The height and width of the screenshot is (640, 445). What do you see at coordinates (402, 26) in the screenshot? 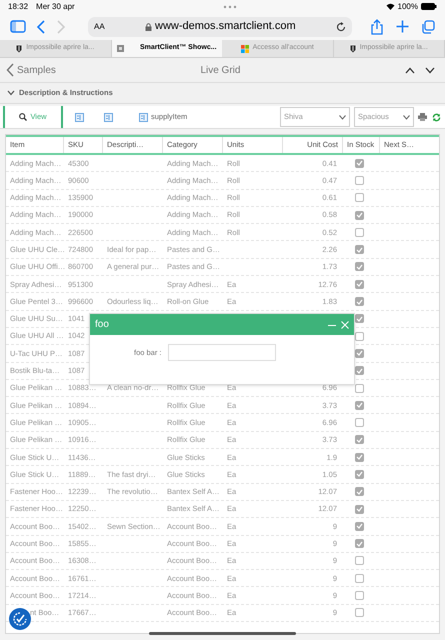
I see `plus-icon` at bounding box center [402, 26].